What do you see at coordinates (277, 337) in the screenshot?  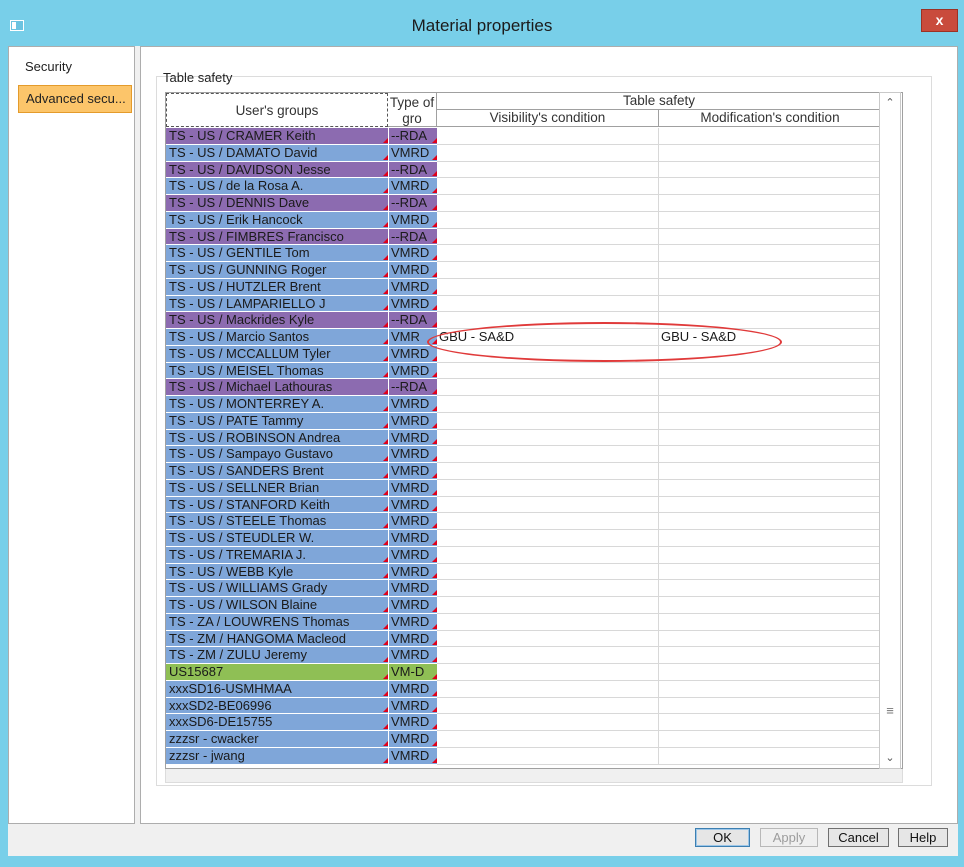 I see `user-group-cell: TS - US / Marcio Santos` at bounding box center [277, 337].